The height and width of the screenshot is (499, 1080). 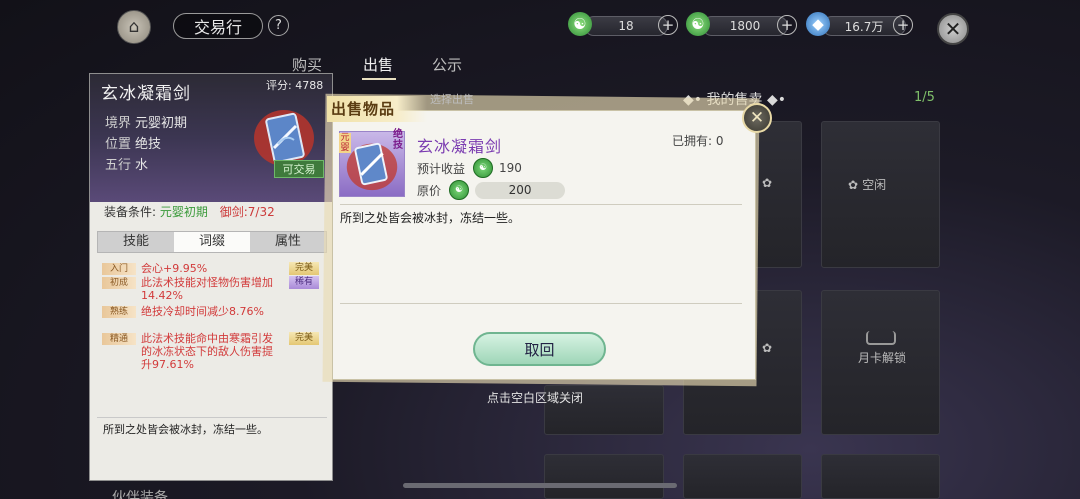 I want to click on page-title: 交易行, so click(x=218, y=26).